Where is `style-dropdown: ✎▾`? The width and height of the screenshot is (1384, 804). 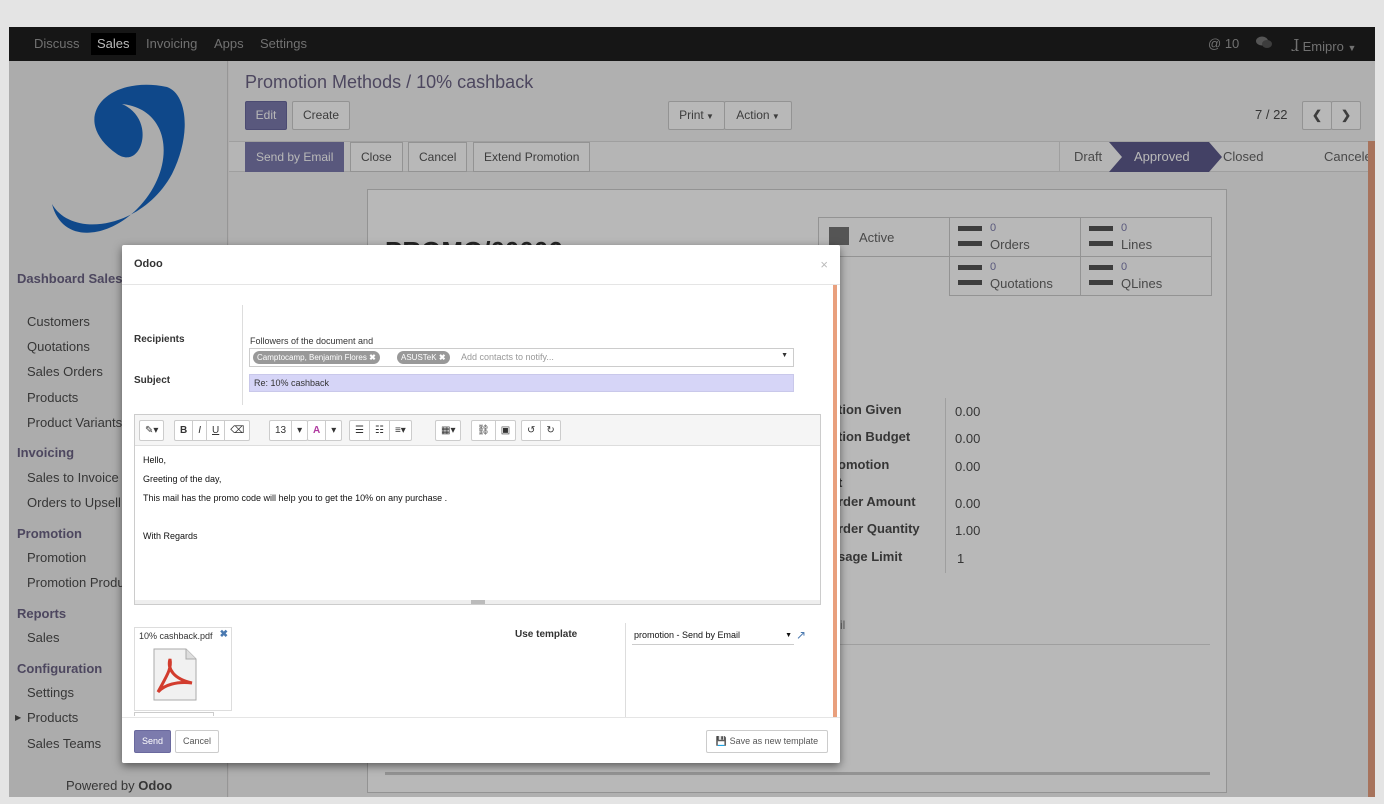 style-dropdown: ✎▾ is located at coordinates (152, 430).